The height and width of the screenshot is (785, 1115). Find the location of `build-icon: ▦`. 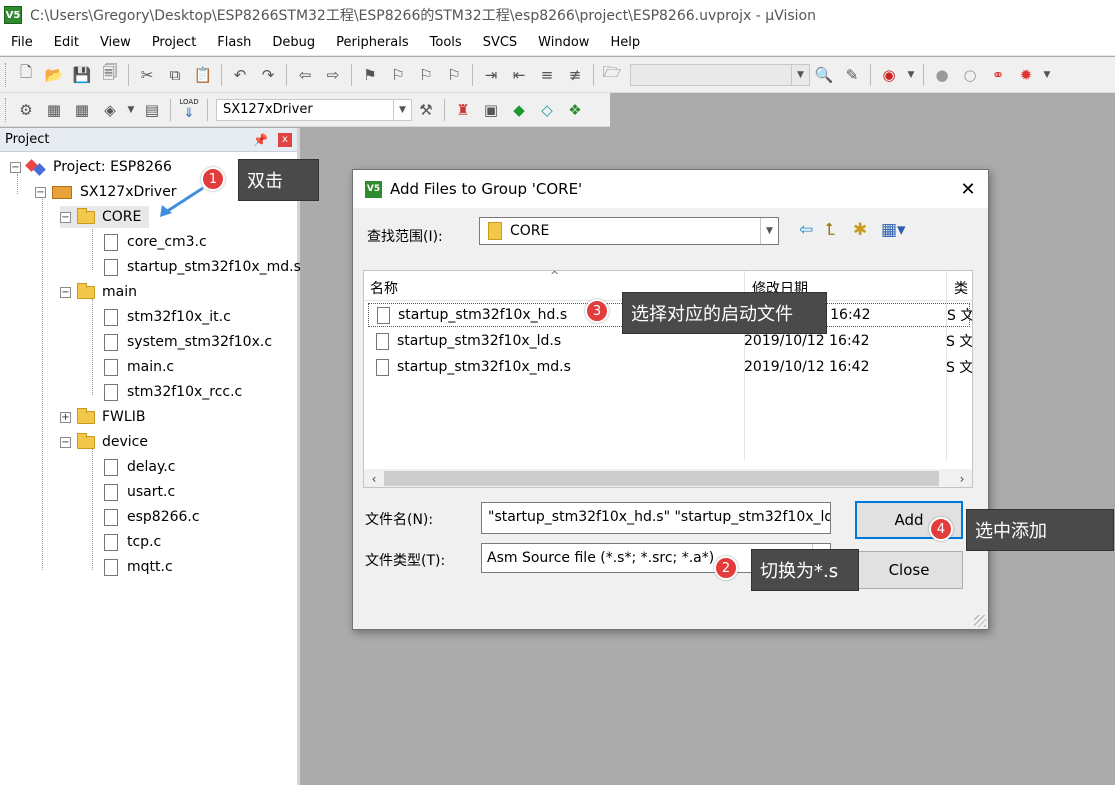

build-icon: ▦ is located at coordinates (54, 110).